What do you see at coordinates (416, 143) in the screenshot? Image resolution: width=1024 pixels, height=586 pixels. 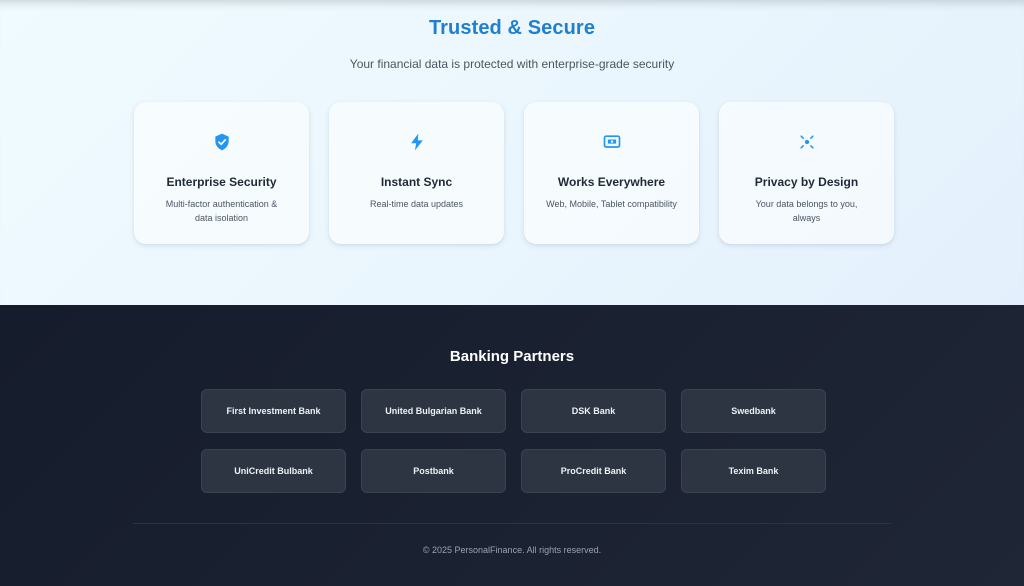 I see `lightning-bolt-icon` at bounding box center [416, 143].